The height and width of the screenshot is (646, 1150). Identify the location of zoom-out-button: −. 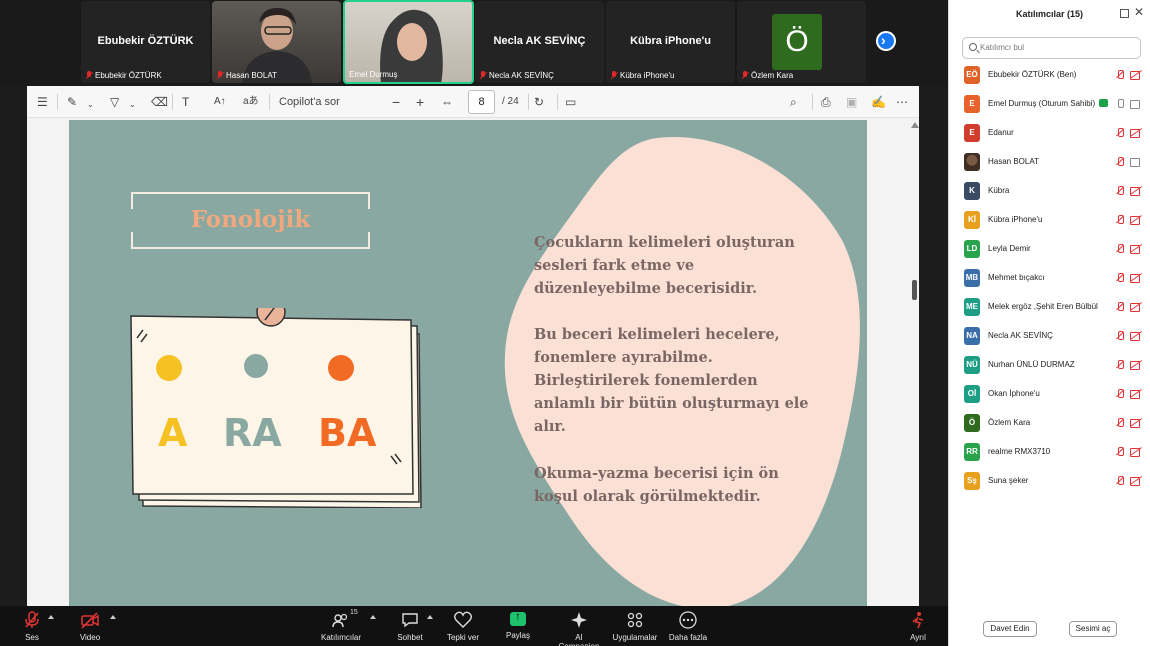
(396, 102).